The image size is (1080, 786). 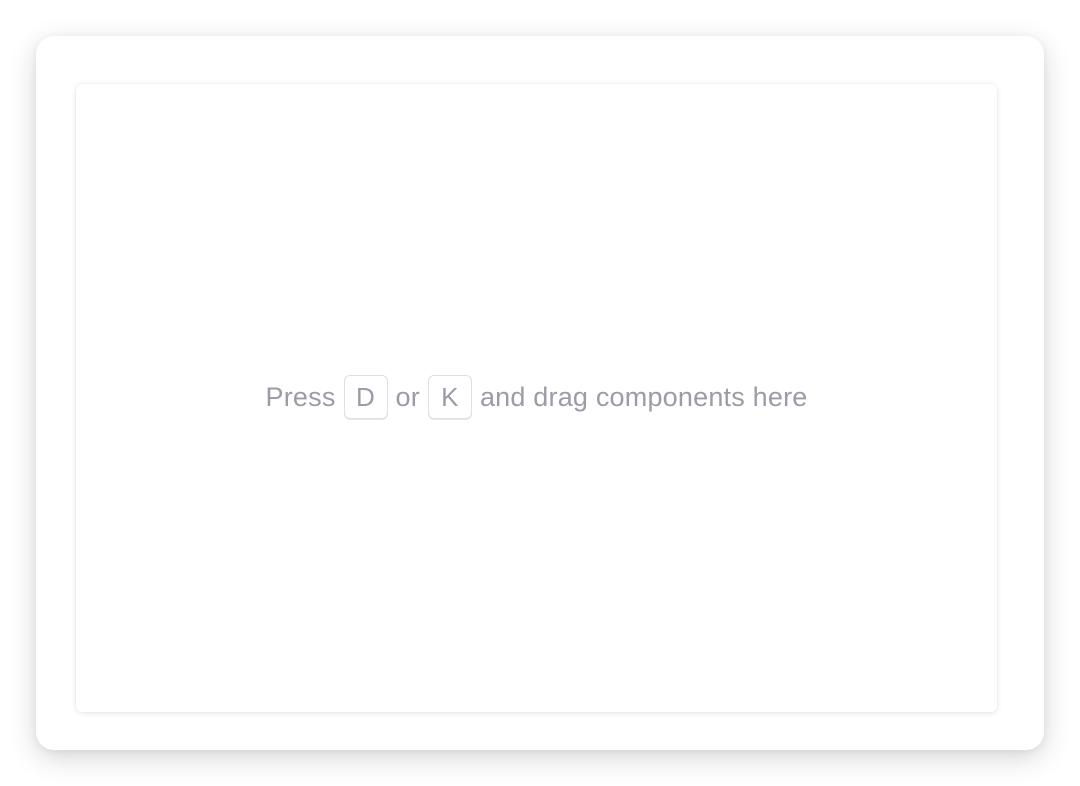 I want to click on keycap-k: K, so click(x=449, y=397).